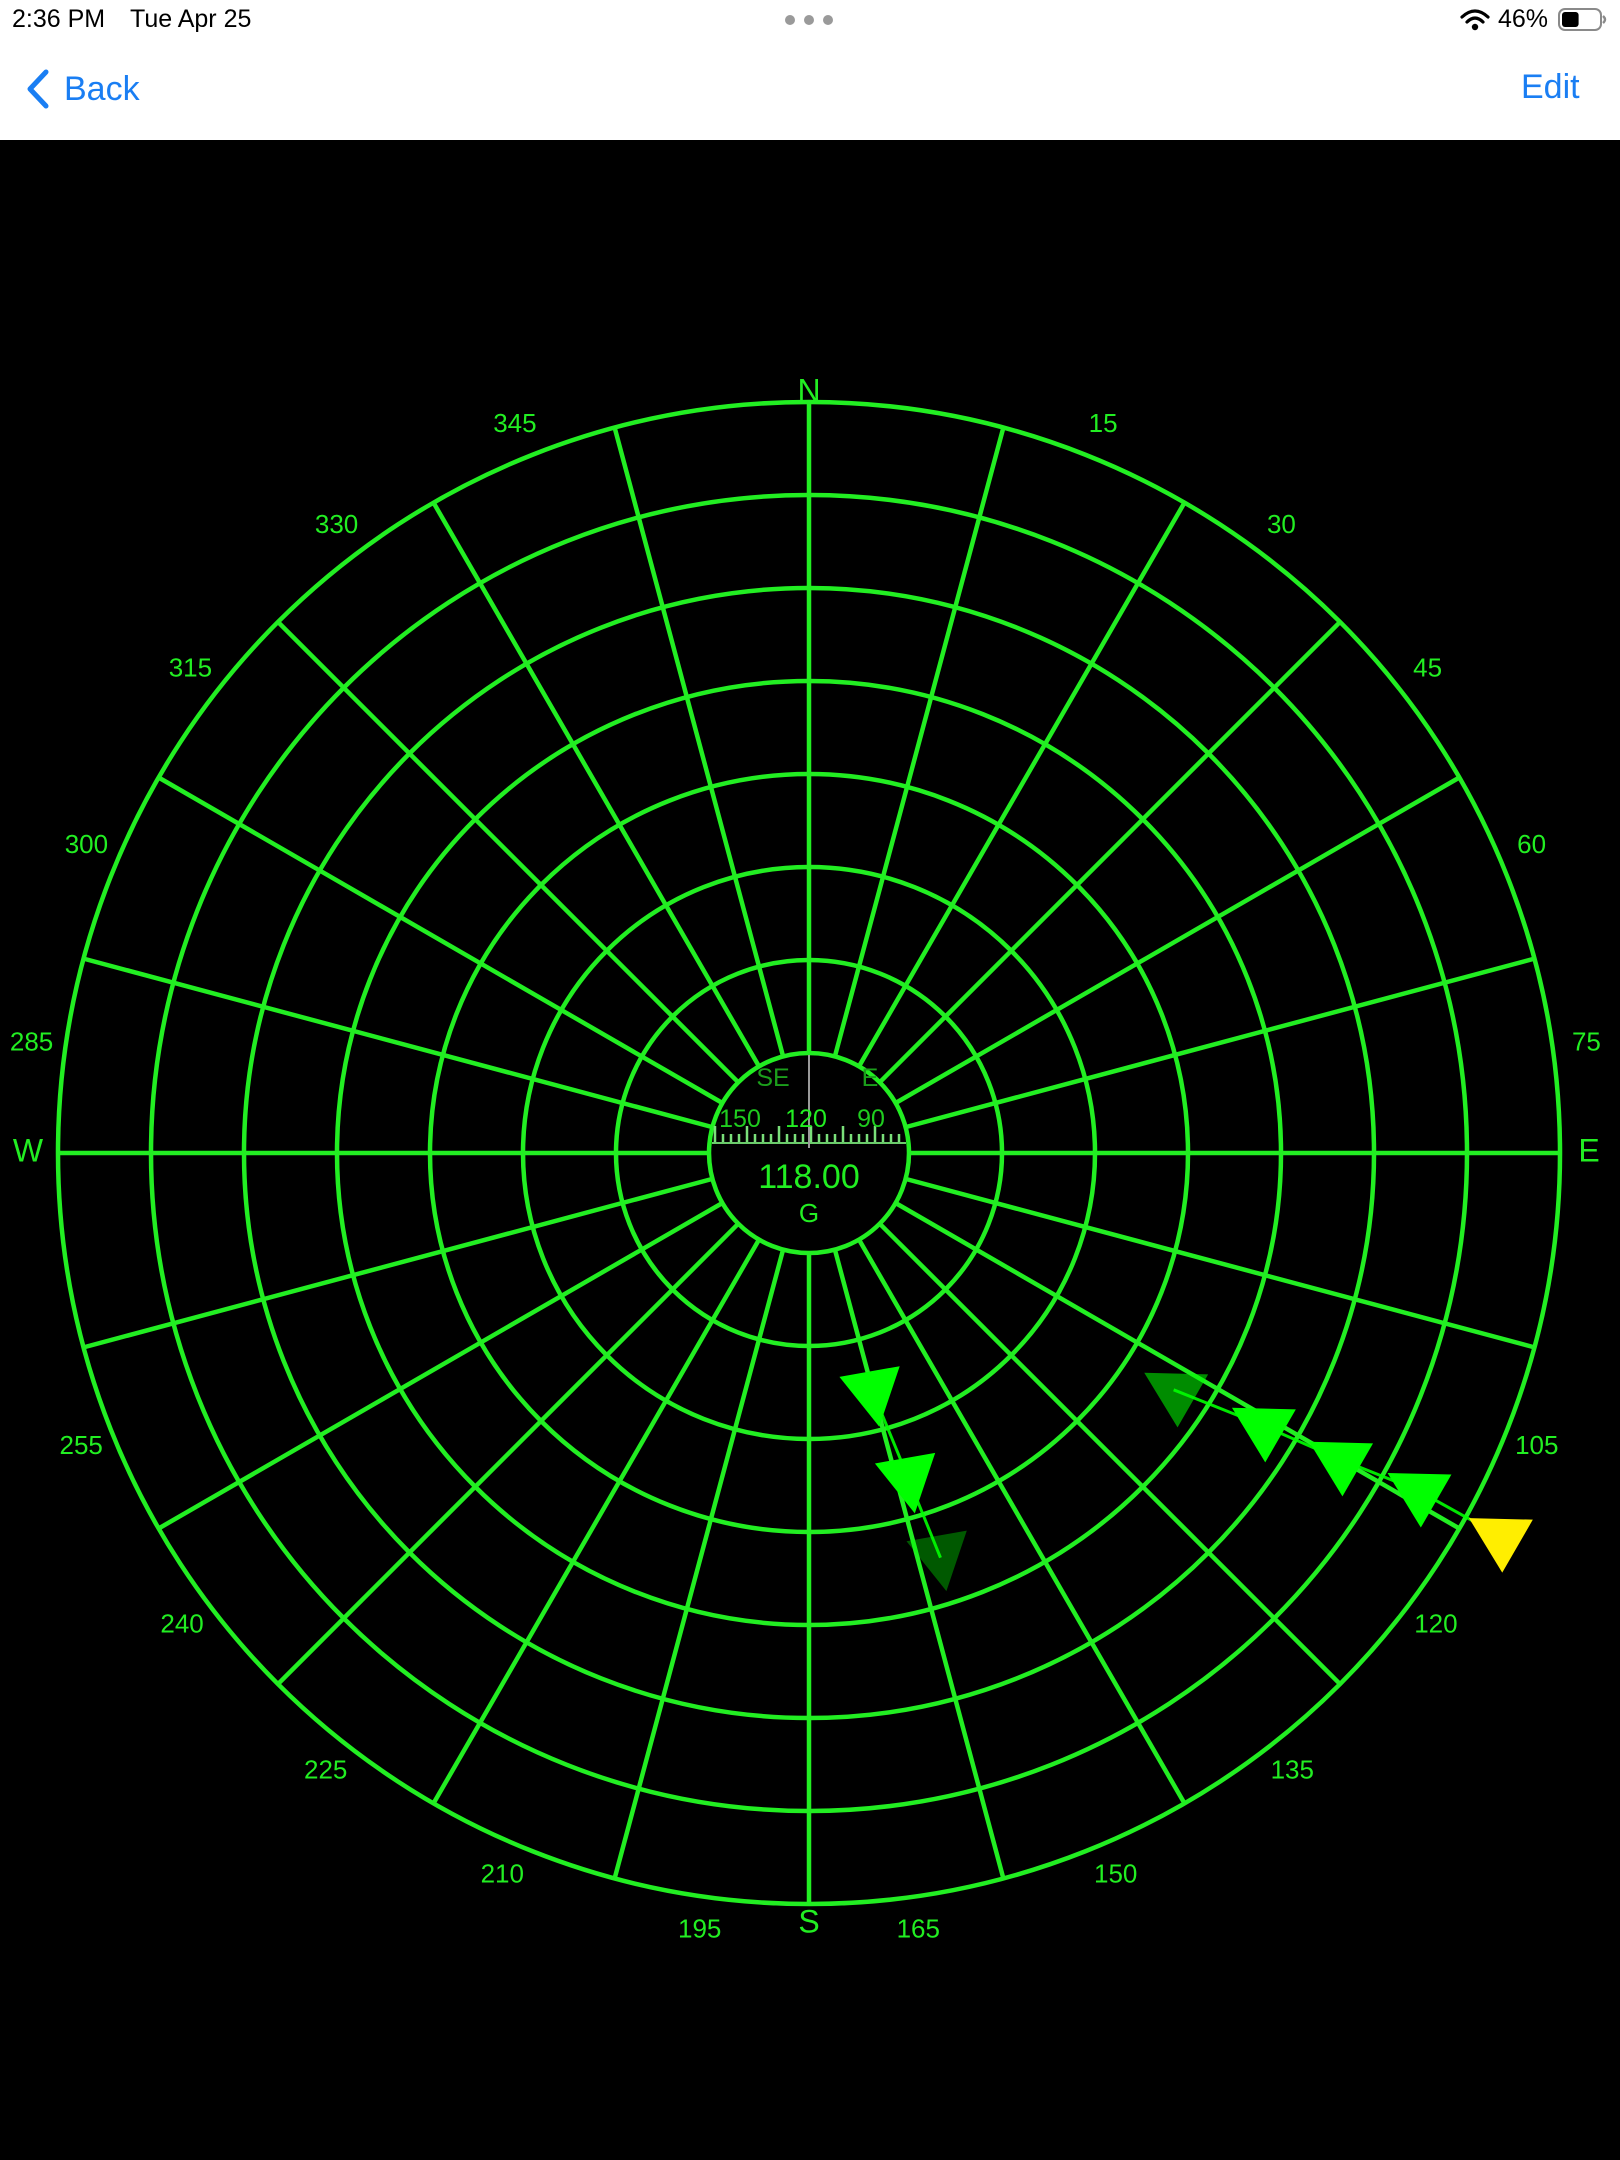  What do you see at coordinates (191, 19) in the screenshot?
I see `status-date: Tue Apr 25` at bounding box center [191, 19].